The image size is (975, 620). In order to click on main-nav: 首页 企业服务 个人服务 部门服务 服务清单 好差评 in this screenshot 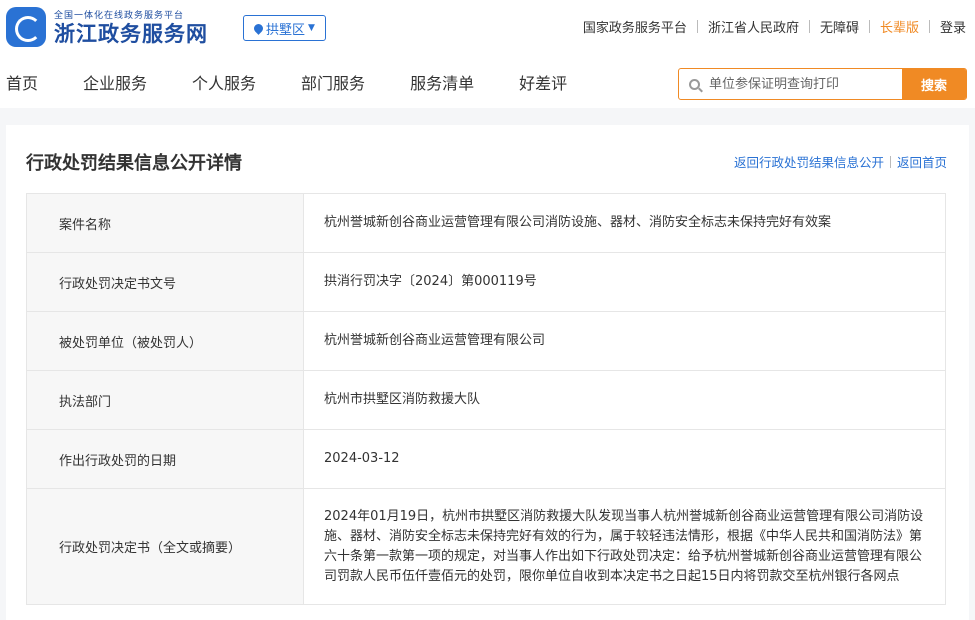, I will do `click(309, 82)`.